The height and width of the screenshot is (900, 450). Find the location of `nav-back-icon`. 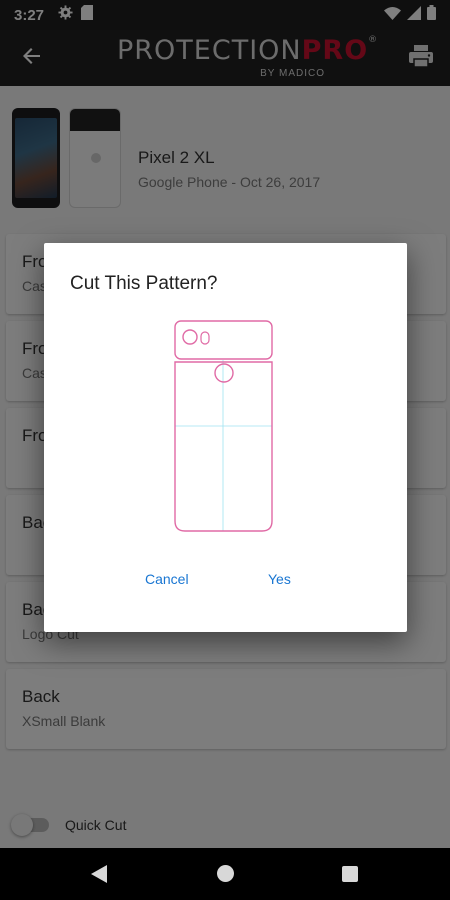

nav-back-icon is located at coordinates (99, 876).